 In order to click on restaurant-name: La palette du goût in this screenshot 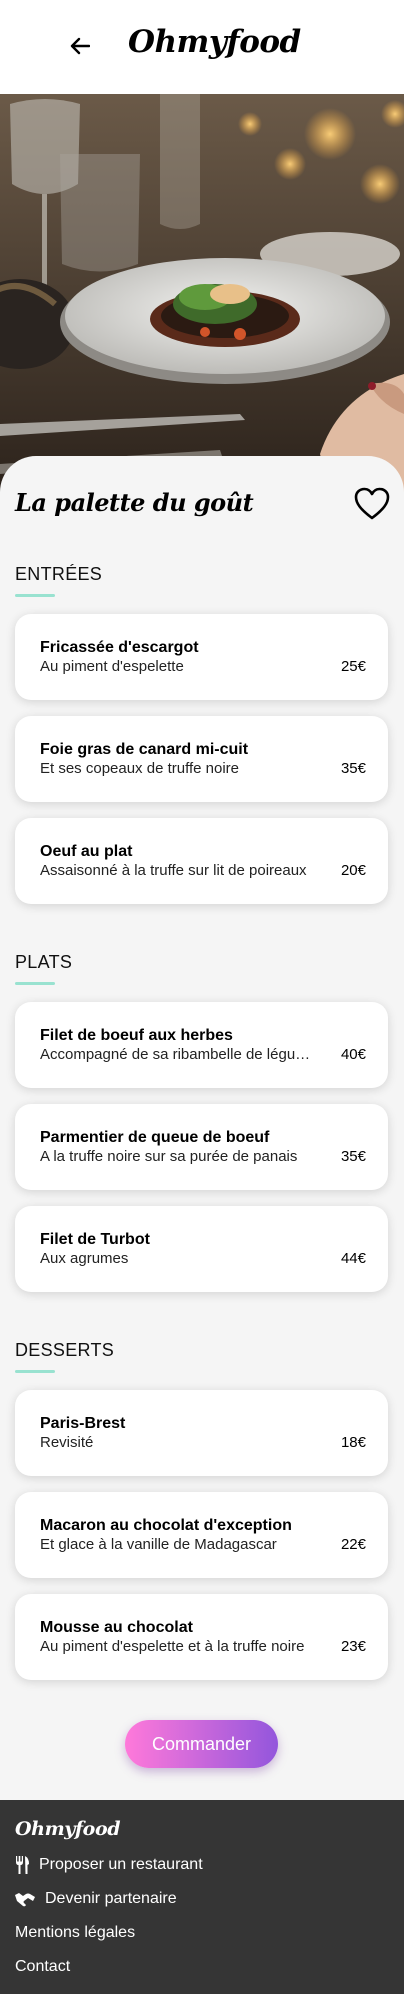, I will do `click(134, 502)`.